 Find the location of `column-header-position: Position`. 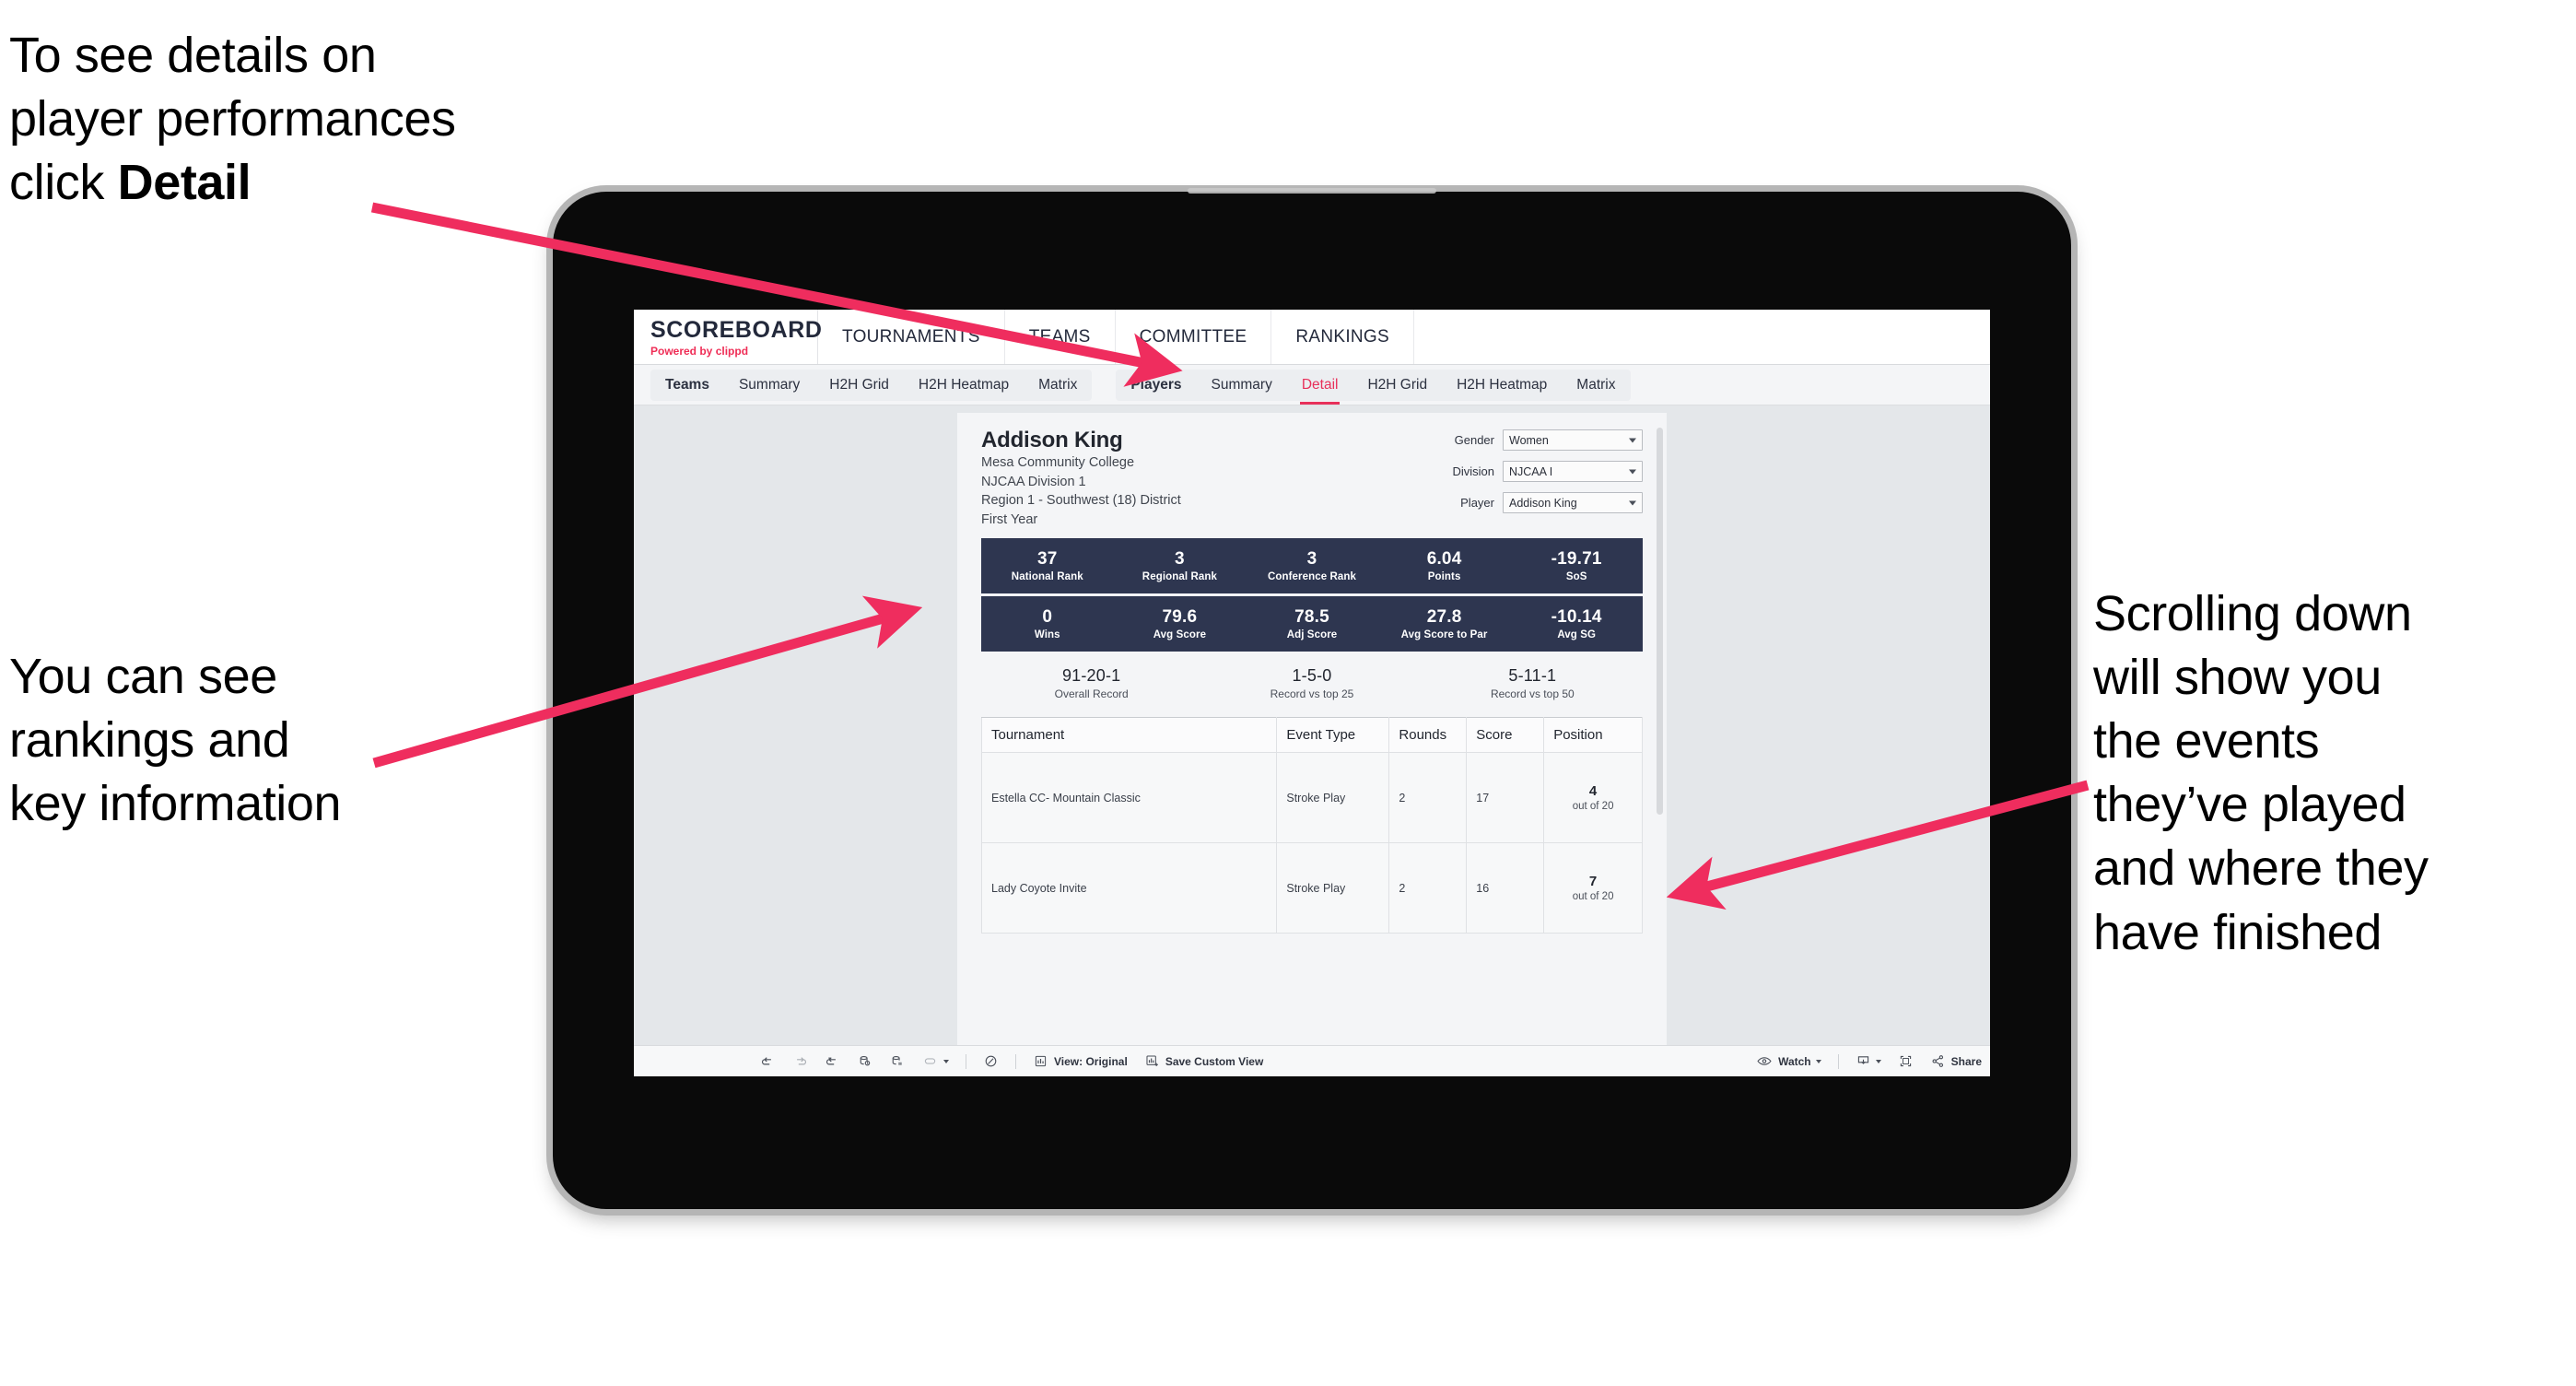

column-header-position: Position is located at coordinates (1593, 736).